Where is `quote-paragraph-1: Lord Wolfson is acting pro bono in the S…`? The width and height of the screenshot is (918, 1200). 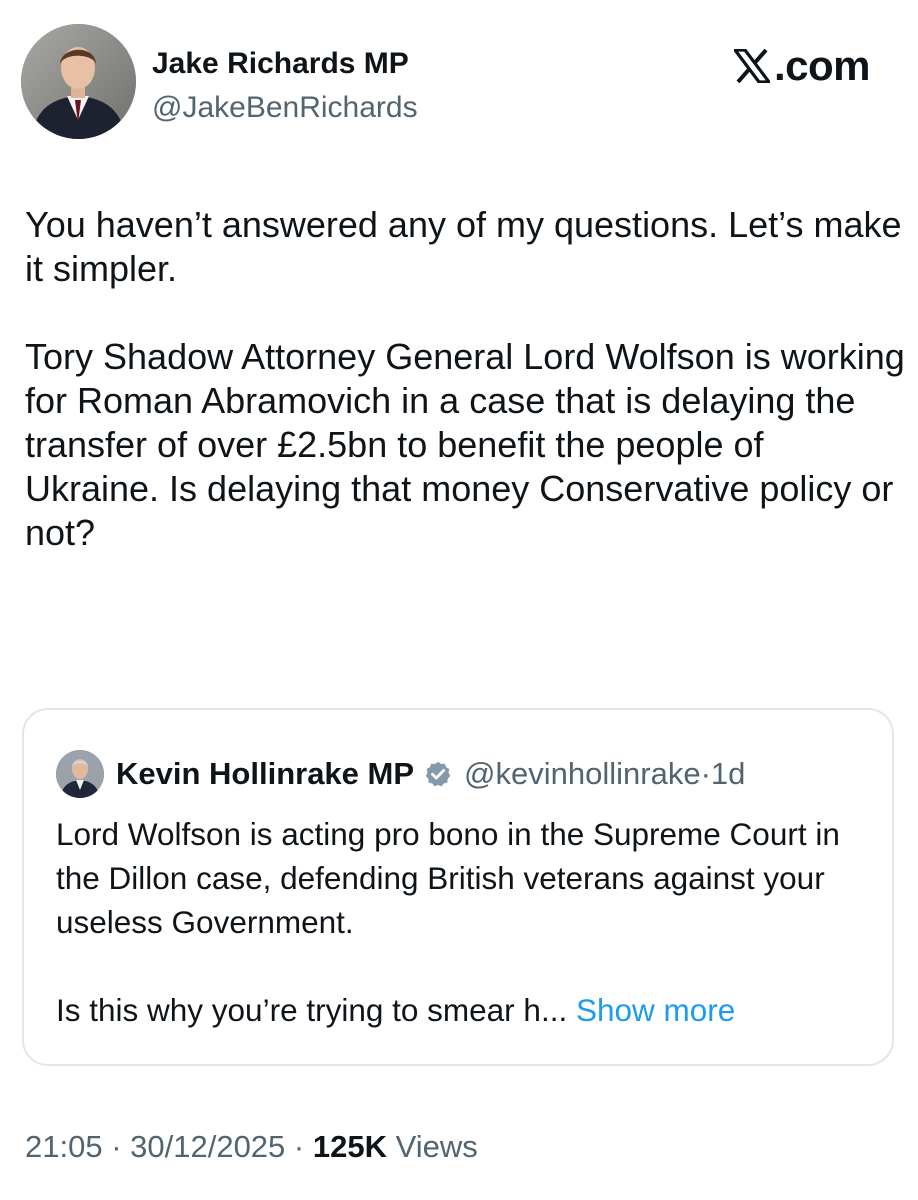
quote-paragraph-1: Lord Wolfson is acting pro bono in the S… is located at coordinates (448, 878).